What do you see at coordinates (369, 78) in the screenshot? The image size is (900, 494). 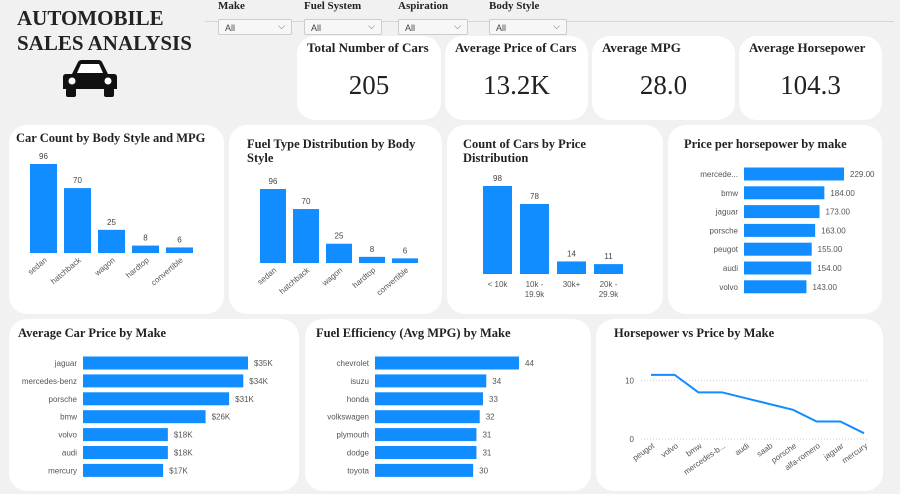 I see `kpi-total-cars: Total Number of Cars 205` at bounding box center [369, 78].